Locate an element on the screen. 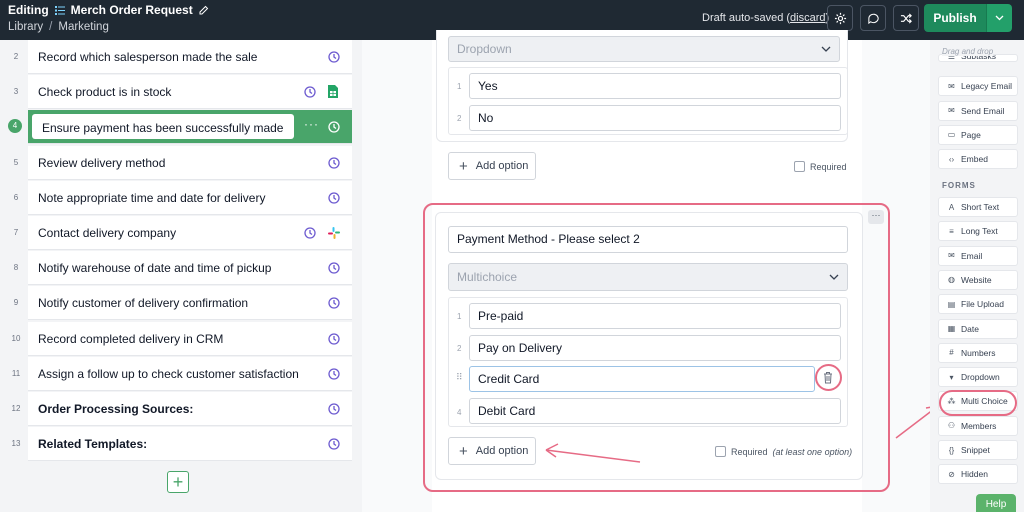 The height and width of the screenshot is (512, 1024). step-number: 4 is located at coordinates (15, 126).